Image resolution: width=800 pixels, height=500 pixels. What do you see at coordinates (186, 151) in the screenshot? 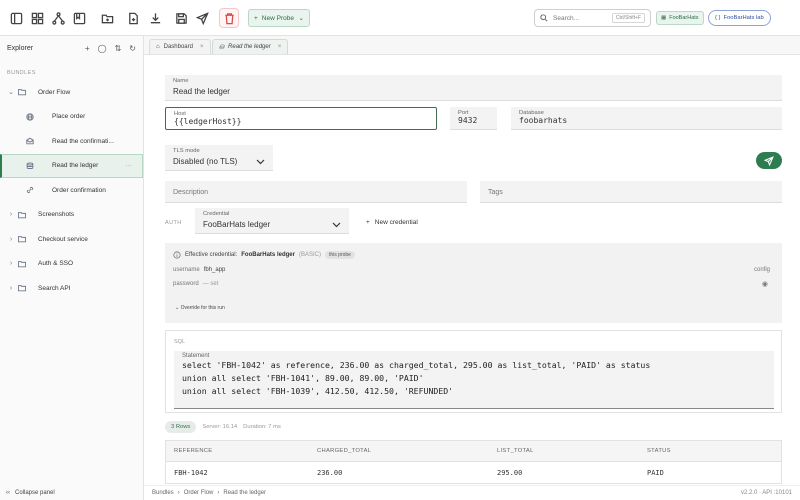
I see `tls-label: TLS mode` at bounding box center [186, 151].